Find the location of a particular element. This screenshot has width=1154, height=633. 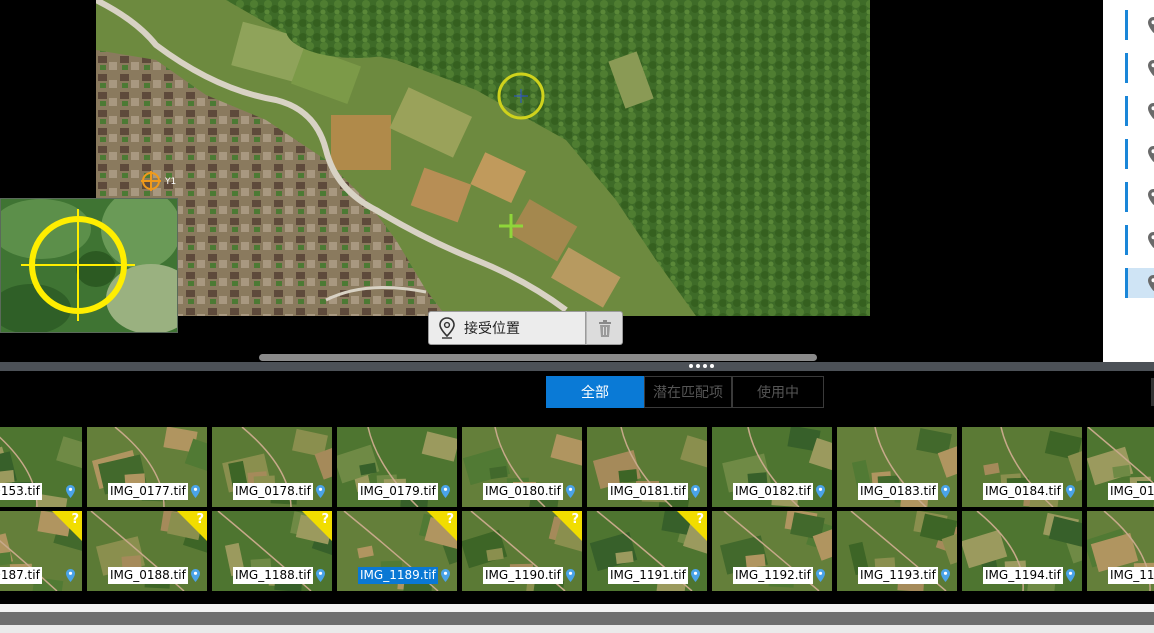

image-thumbnail: IMG_11 is located at coordinates (1120, 551).